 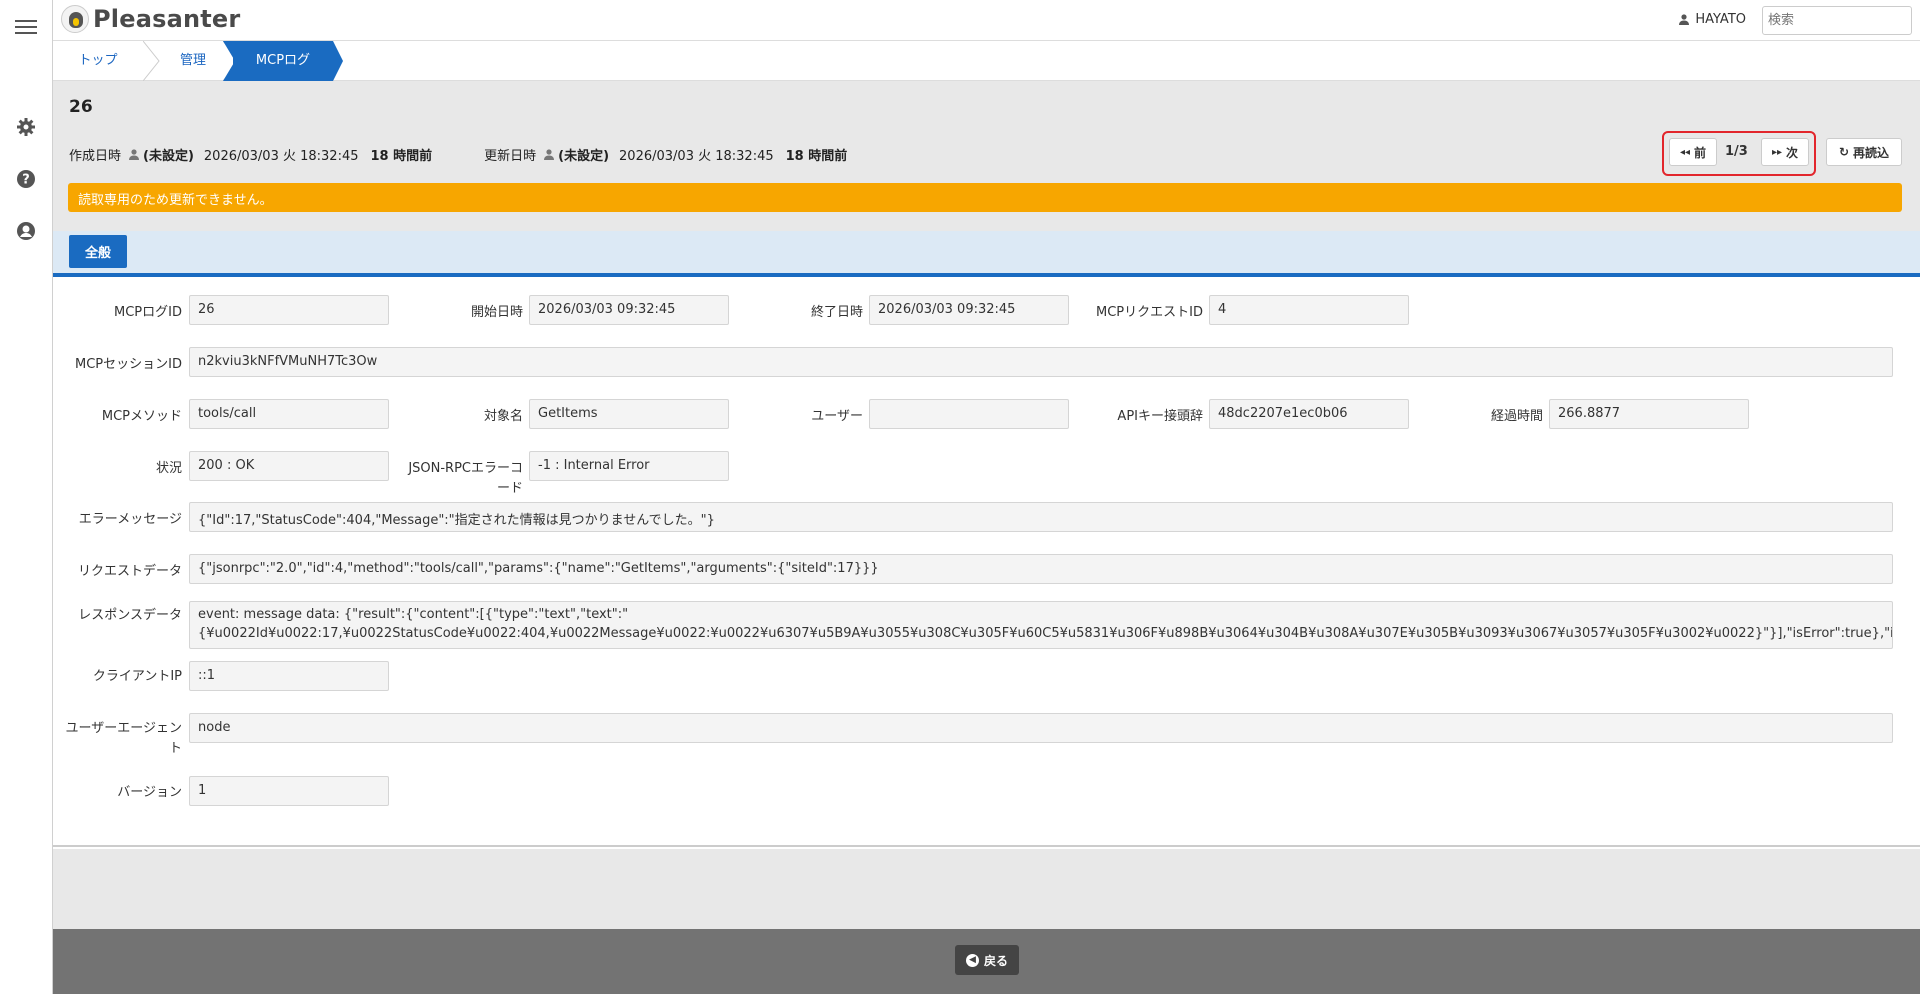 I want to click on created-at: 2026/03/03 火 18:32:45, so click(x=281, y=156).